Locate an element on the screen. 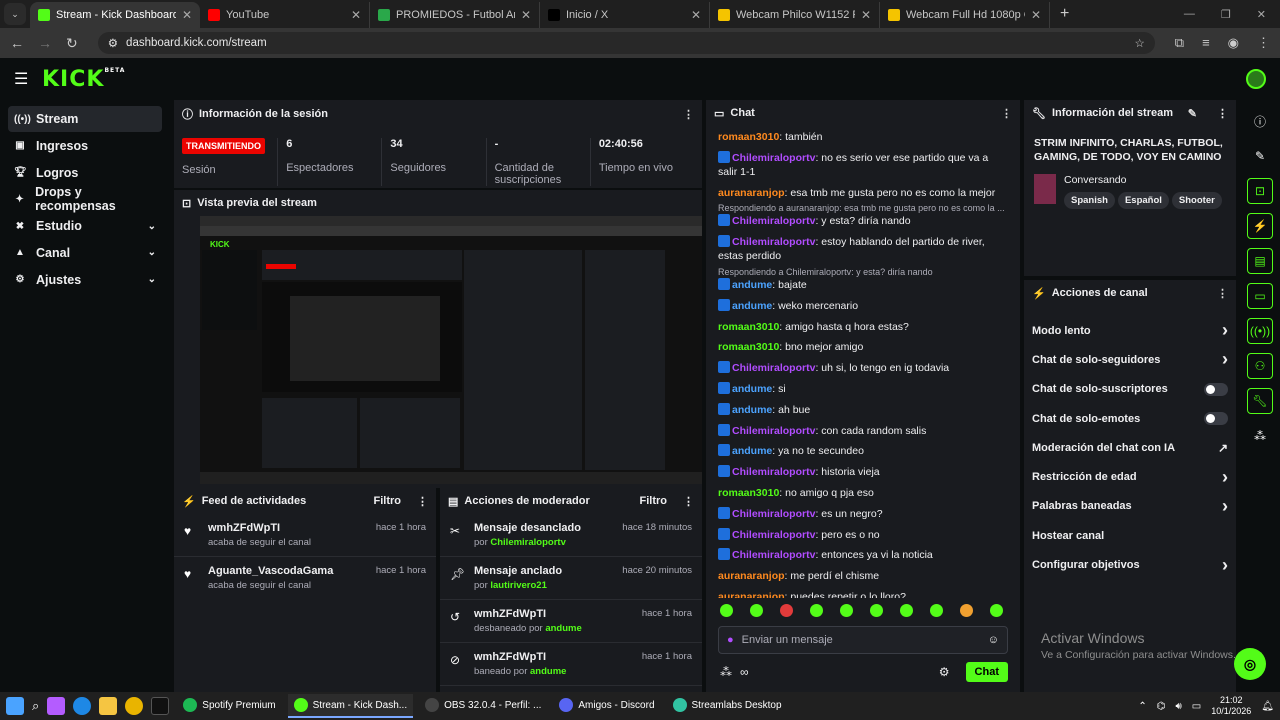 The image size is (1280, 720). windows-start-icon is located at coordinates (15, 706).